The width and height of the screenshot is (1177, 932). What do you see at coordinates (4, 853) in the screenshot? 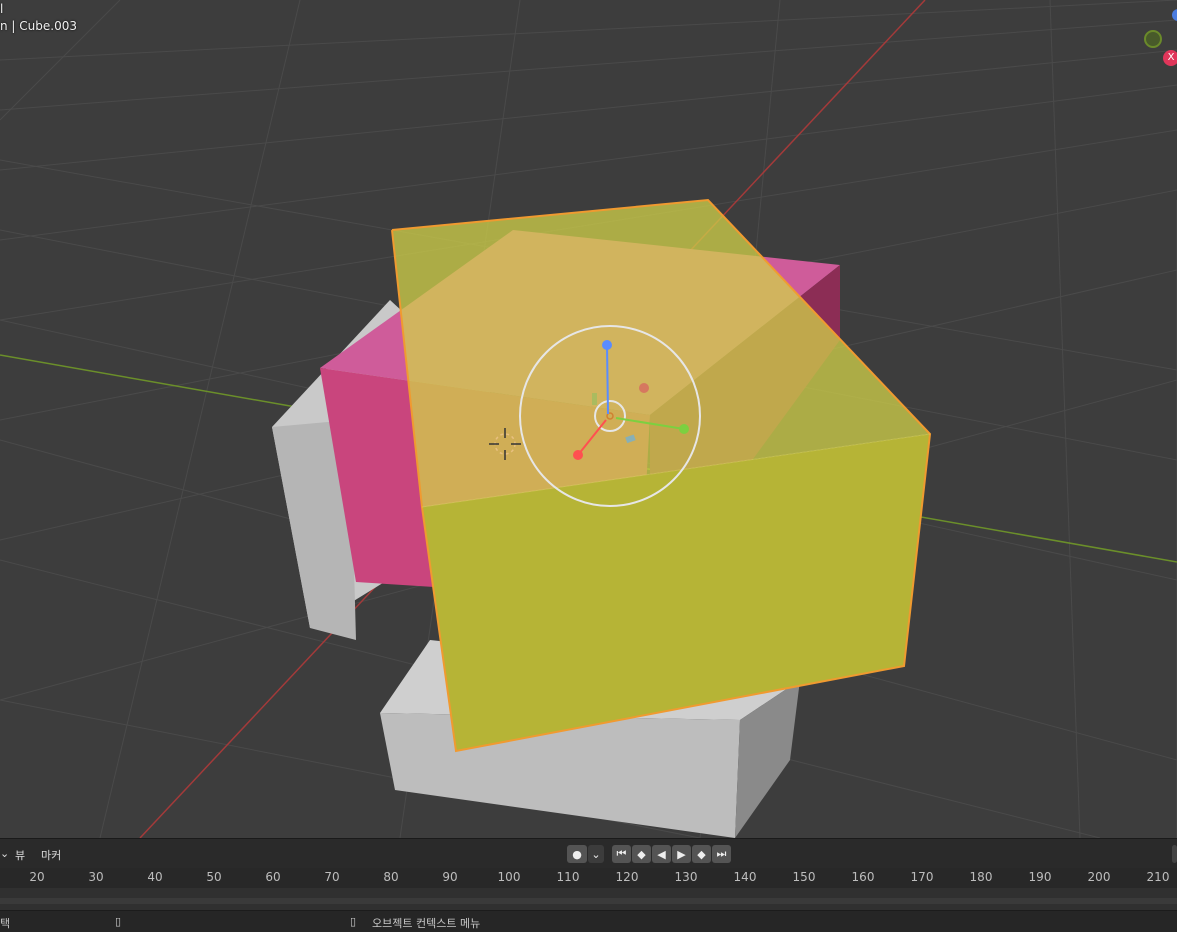
I see `editor-type-dropdown: ⌄` at bounding box center [4, 853].